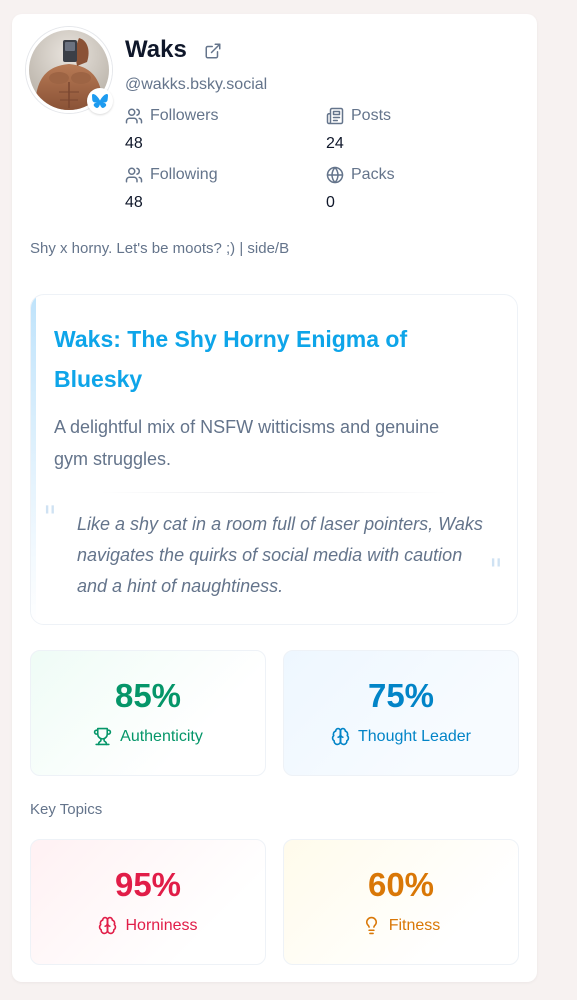  Describe the element at coordinates (213, 53) in the screenshot. I see `external-link-icon` at that location.